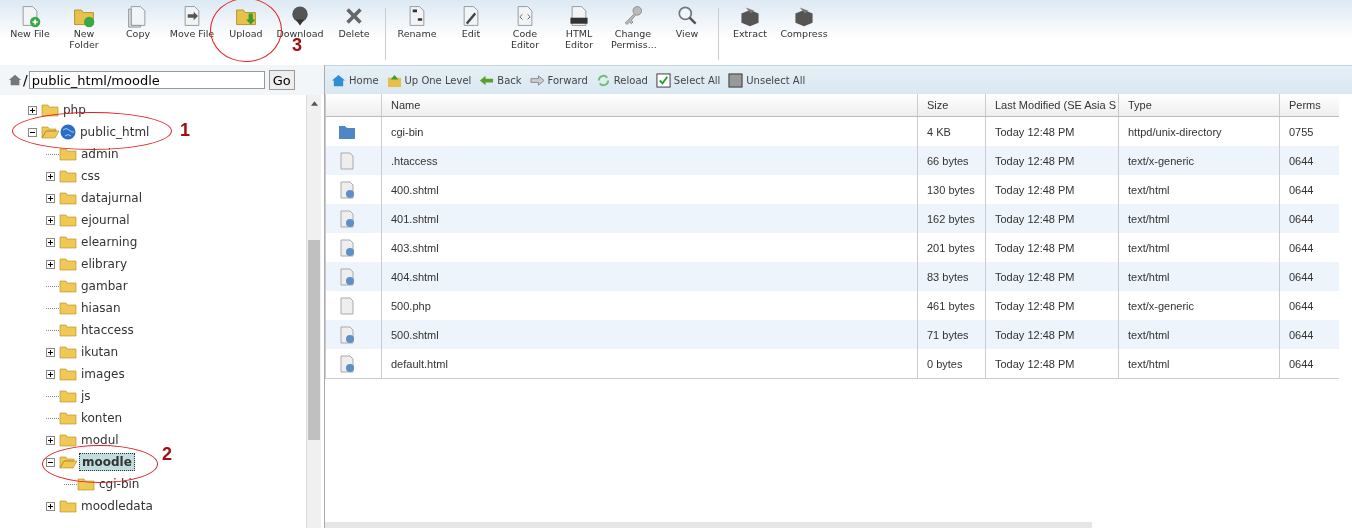  I want to click on table-cell: 162 bytes, so click(951, 218).